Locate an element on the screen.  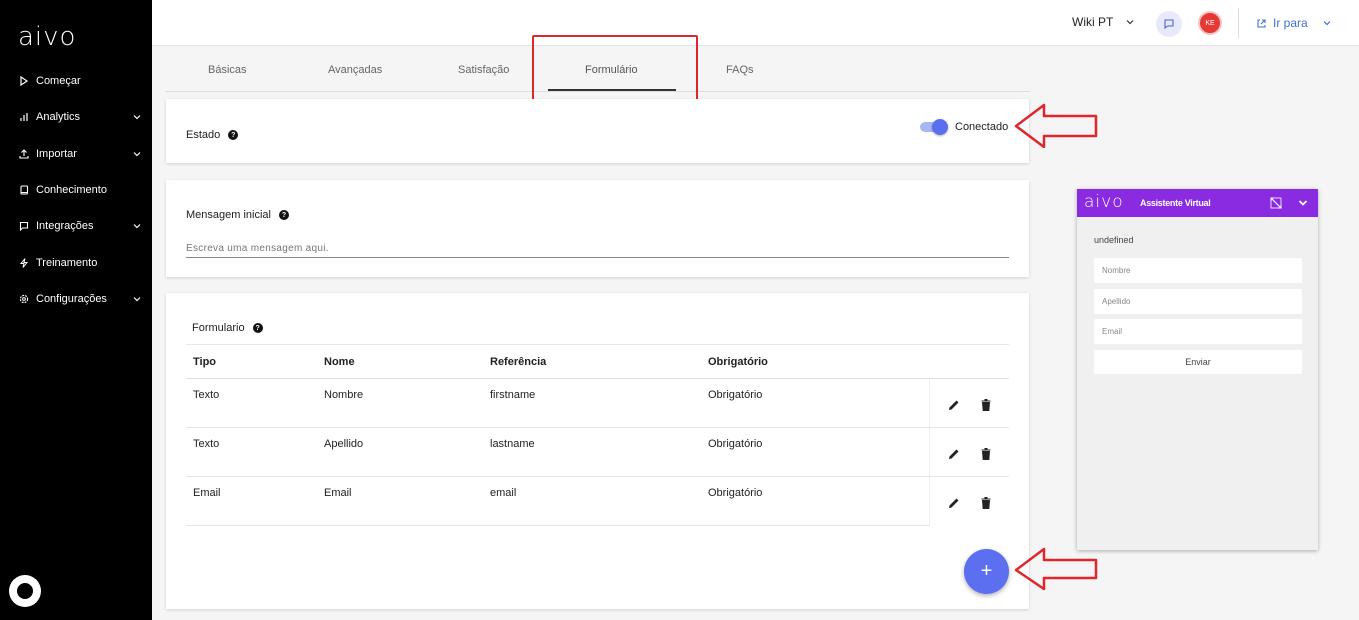
cell-referencia: lastname is located at coordinates (592, 452).